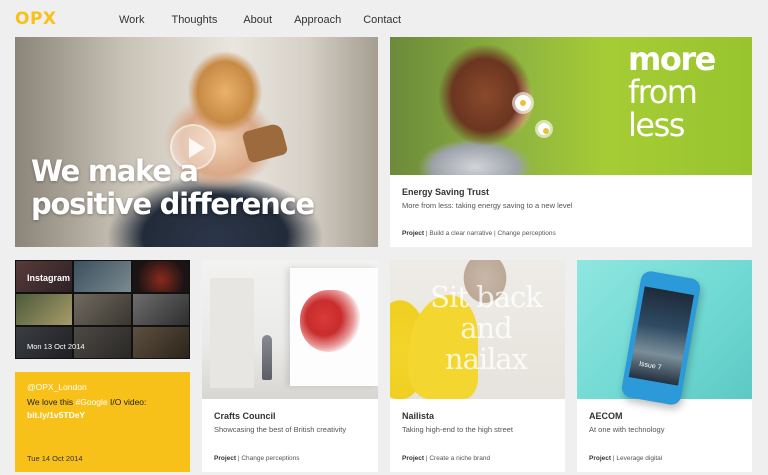 This screenshot has width=768, height=475. I want to click on card-title: Nailista, so click(418, 416).